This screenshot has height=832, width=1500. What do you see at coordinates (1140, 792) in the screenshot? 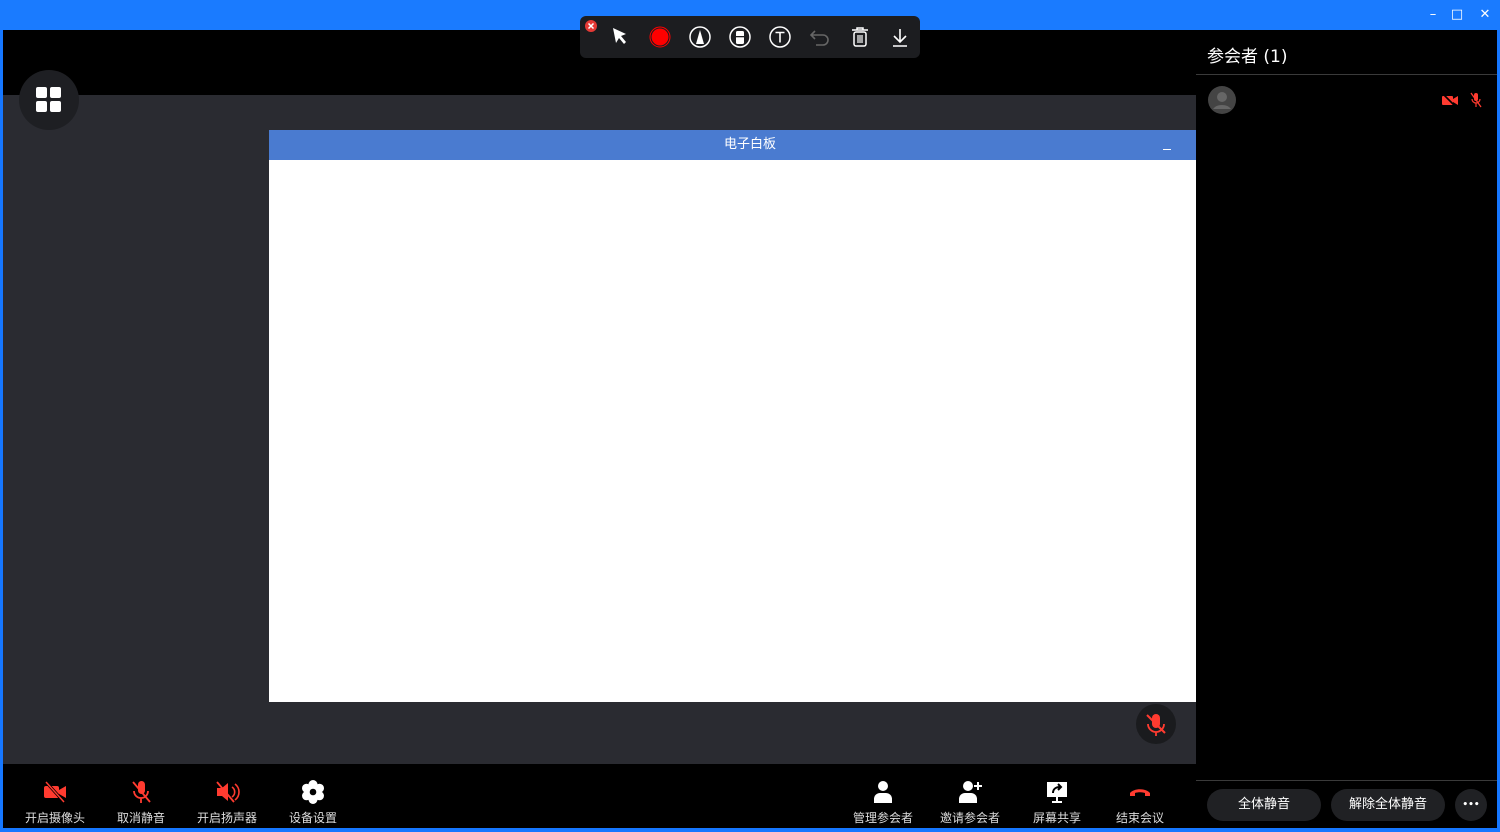
I see `hang-up-icon` at bounding box center [1140, 792].